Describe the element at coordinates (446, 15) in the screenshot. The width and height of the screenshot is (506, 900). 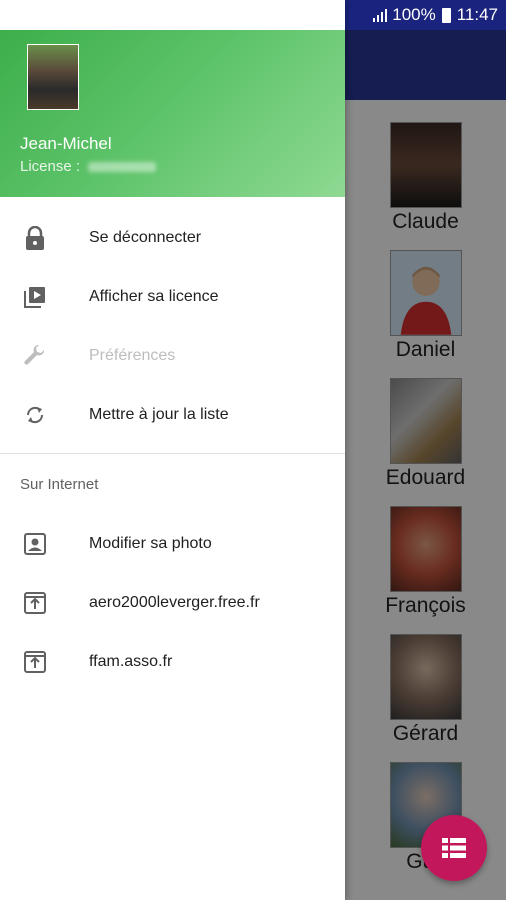
I see `battery-icon` at that location.